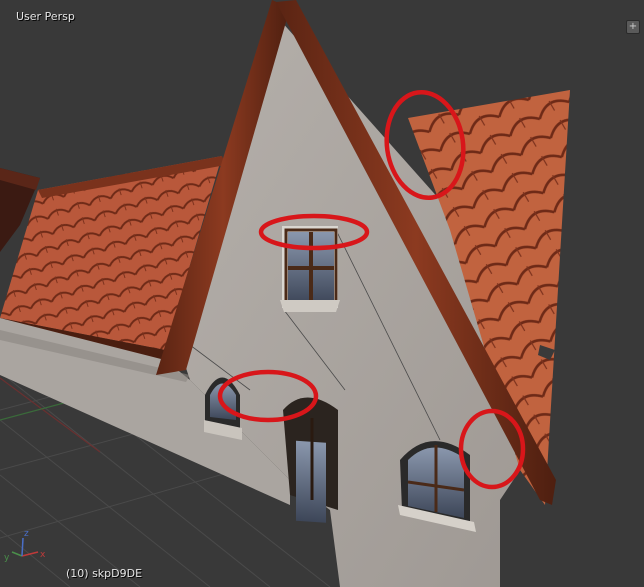 The image size is (644, 587). I want to click on view-name-label: User Persp, so click(45, 16).